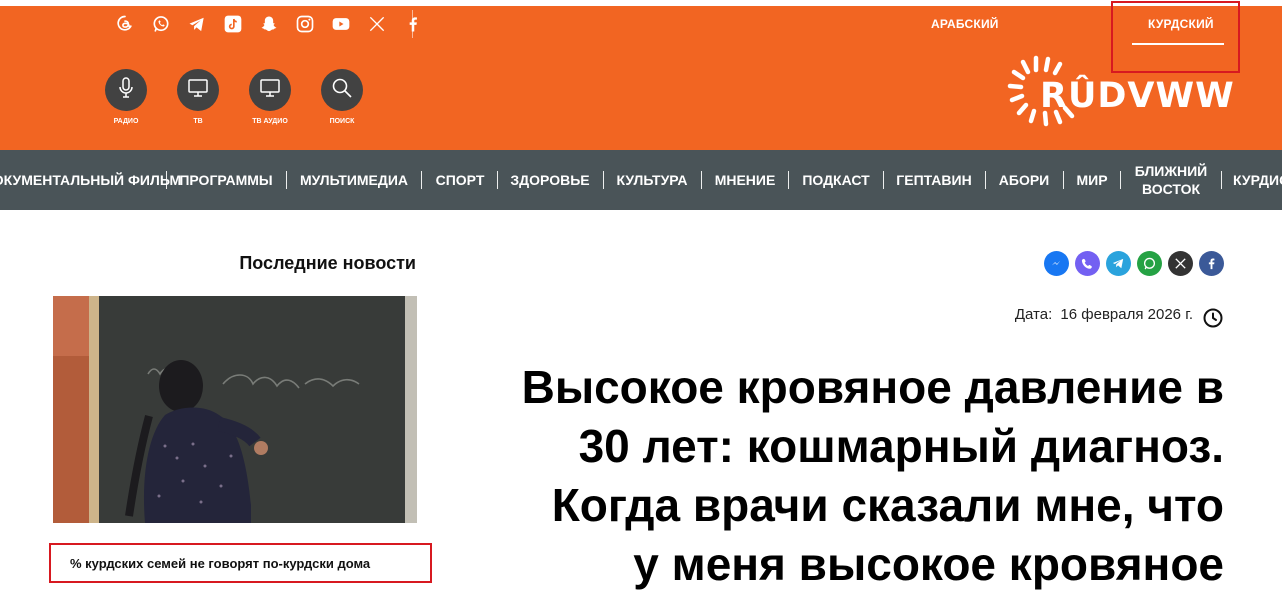 The width and height of the screenshot is (1282, 597). Describe the element at coordinates (1137, 96) in the screenshot. I see `logo-text: RÛDVWW` at that location.